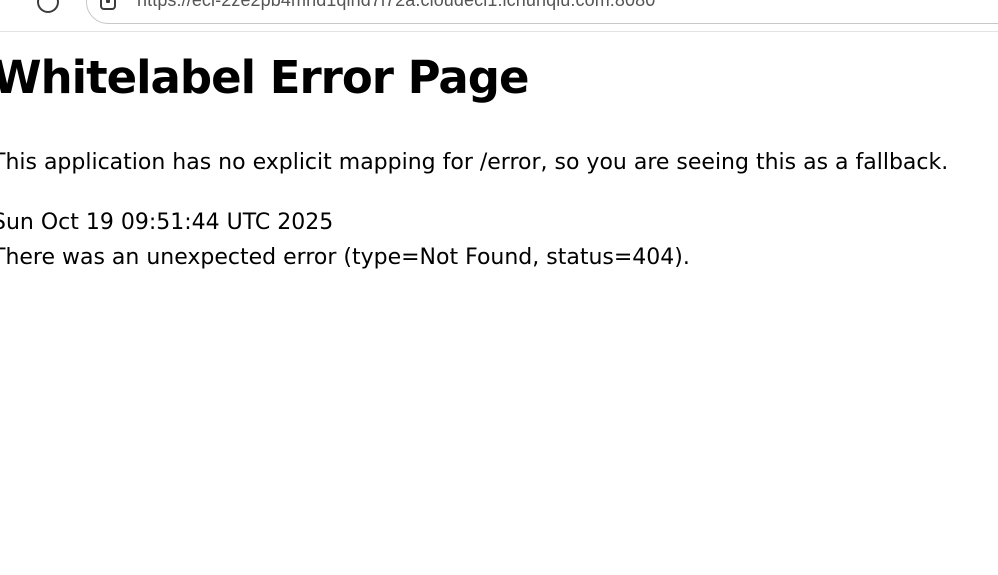 This screenshot has width=998, height=575. I want to click on reload-icon, so click(48, 6).